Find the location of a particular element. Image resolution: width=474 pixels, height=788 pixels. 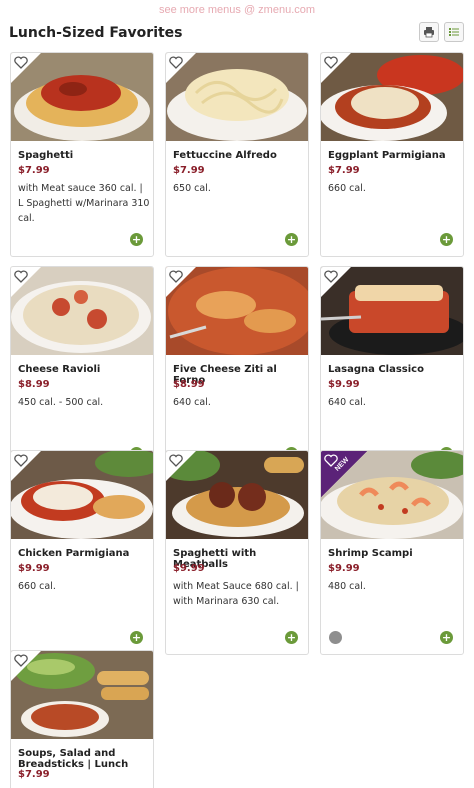

menu-item-card: Lasagna Classico $9.99 640 cal. + is located at coordinates (392, 368).